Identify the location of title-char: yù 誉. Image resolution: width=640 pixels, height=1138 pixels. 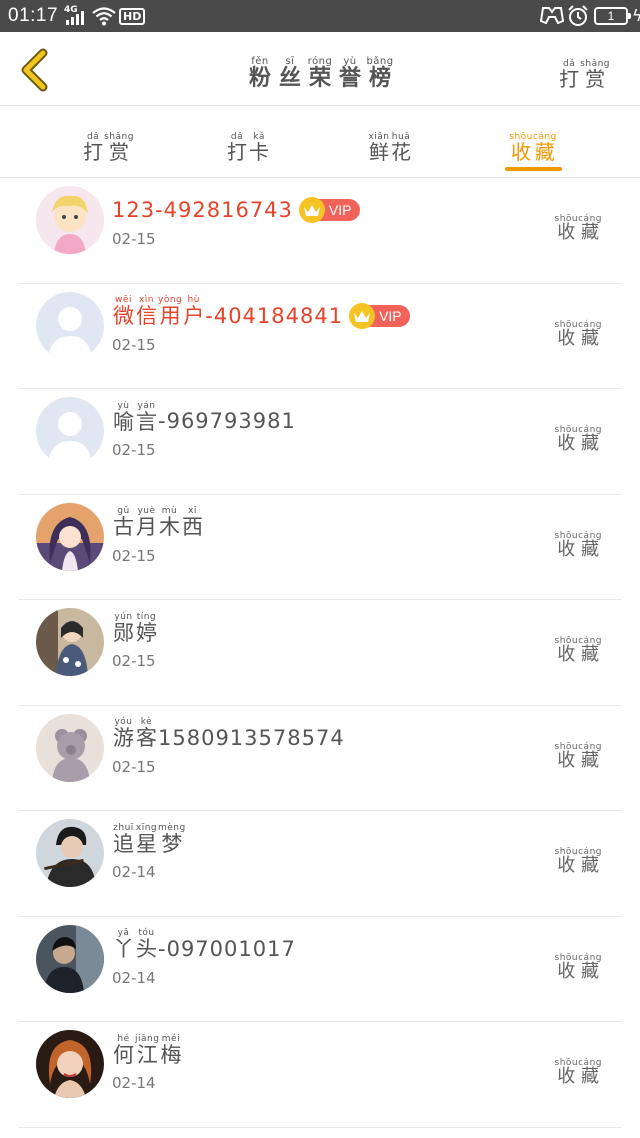
(350, 74).